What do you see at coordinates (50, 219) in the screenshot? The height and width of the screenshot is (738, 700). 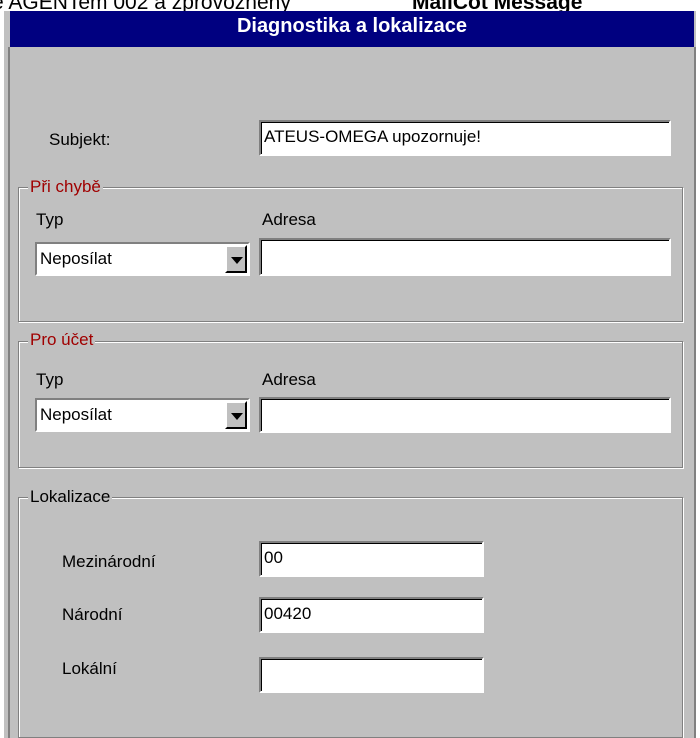 I see `error-type-label: Typ` at bounding box center [50, 219].